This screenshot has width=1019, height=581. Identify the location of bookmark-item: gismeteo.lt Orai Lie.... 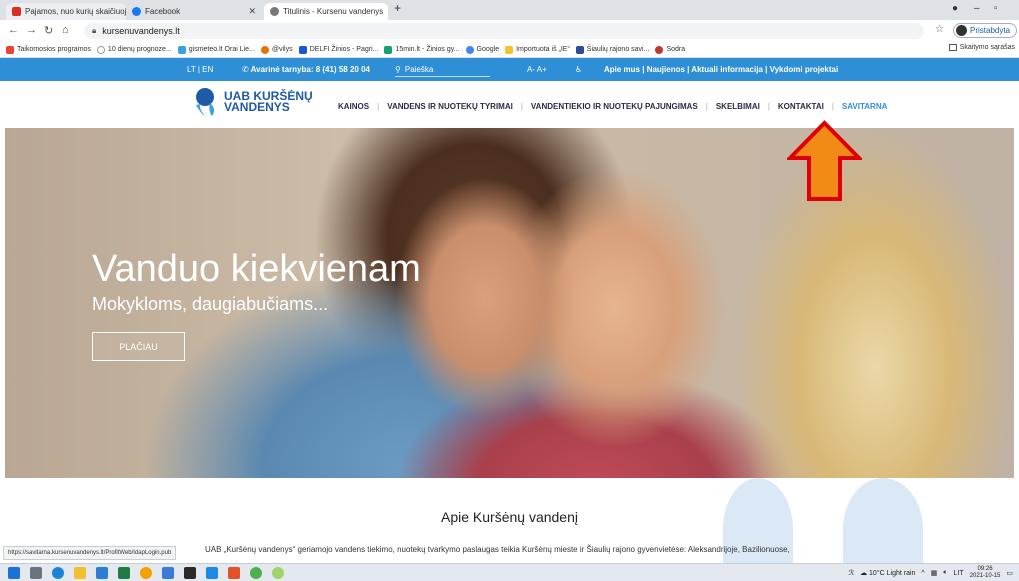
(216, 49).